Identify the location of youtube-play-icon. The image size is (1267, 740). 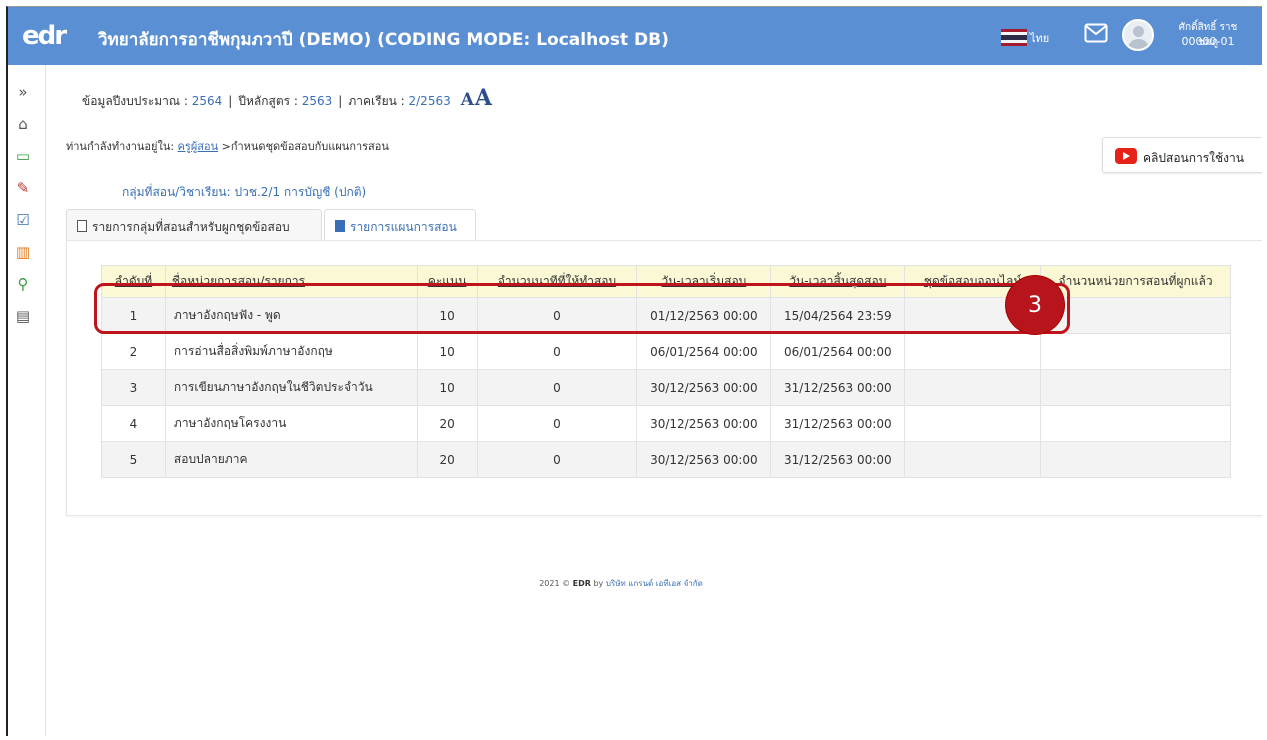
(1126, 156).